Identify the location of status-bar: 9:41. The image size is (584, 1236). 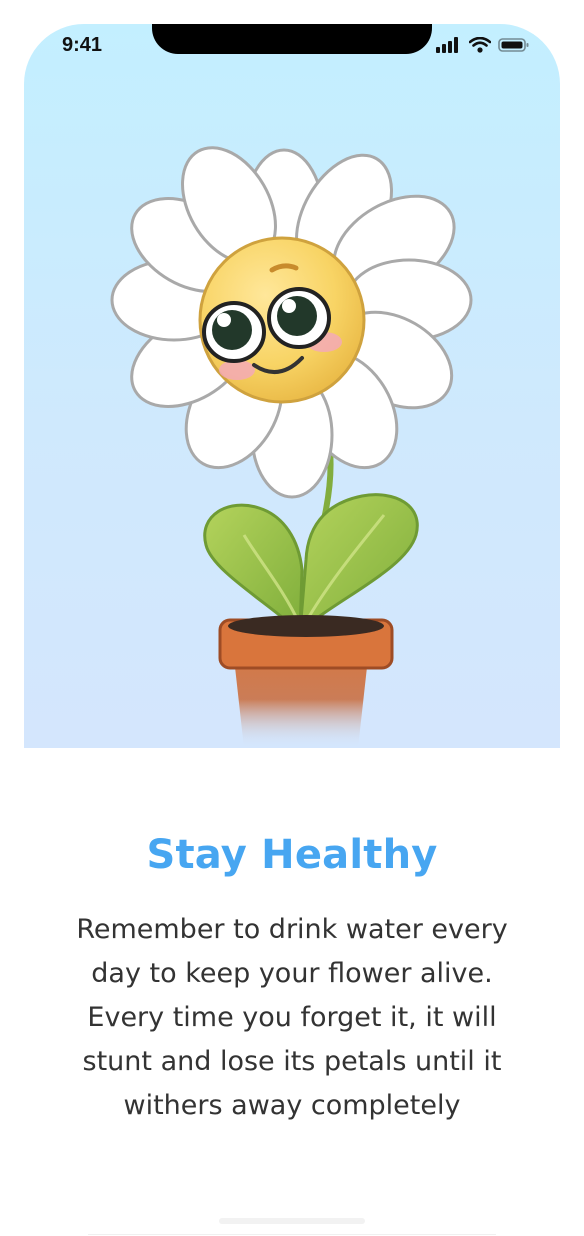
(292, 47).